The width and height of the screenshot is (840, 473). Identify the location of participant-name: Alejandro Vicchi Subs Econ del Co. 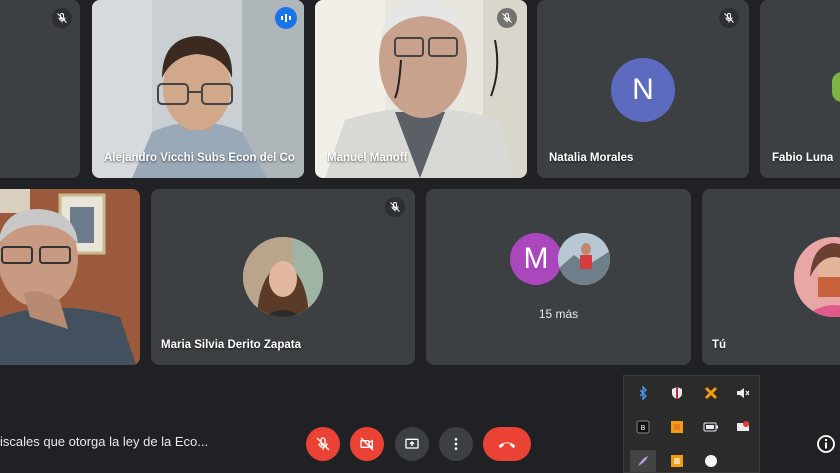
(199, 158).